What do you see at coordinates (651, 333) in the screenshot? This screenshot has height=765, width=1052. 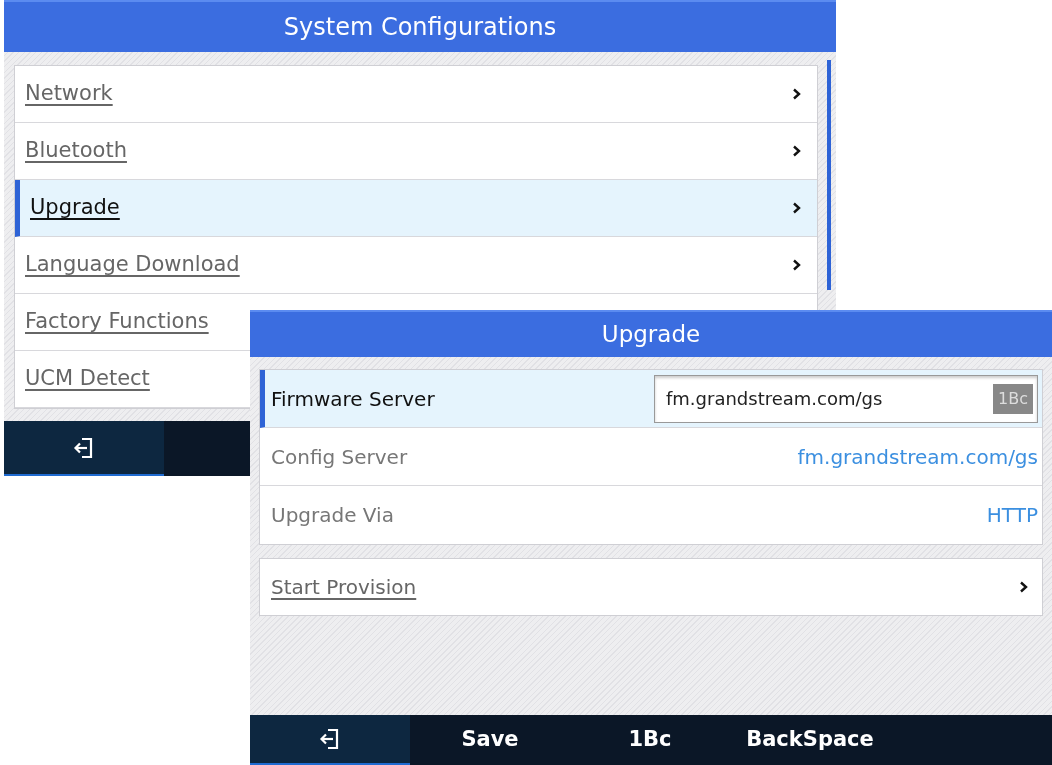 I see `window-title: Upgrade` at bounding box center [651, 333].